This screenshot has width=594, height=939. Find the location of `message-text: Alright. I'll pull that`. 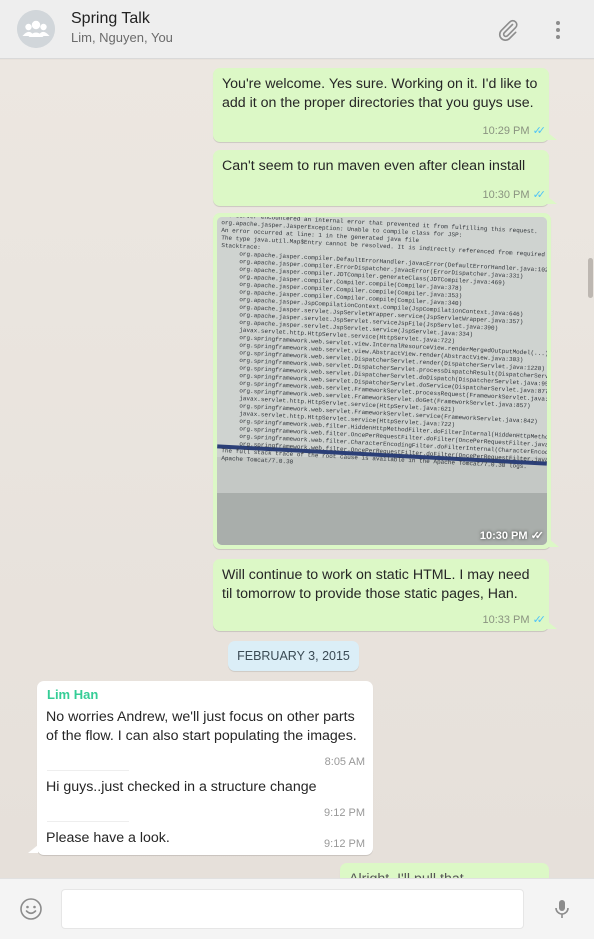

message-text: Alright. I'll pull that is located at coordinates (406, 874).